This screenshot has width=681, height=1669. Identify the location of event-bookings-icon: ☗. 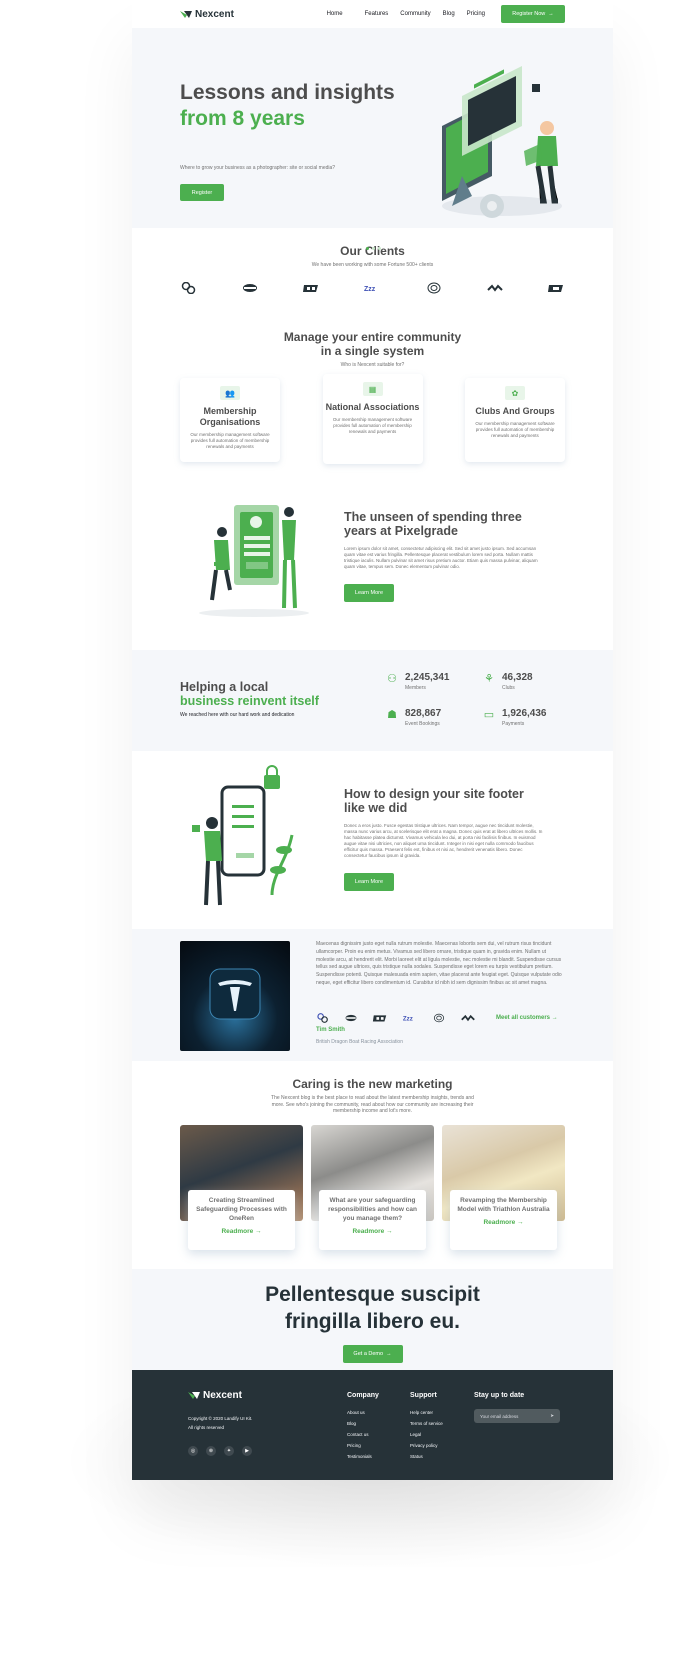
(392, 715).